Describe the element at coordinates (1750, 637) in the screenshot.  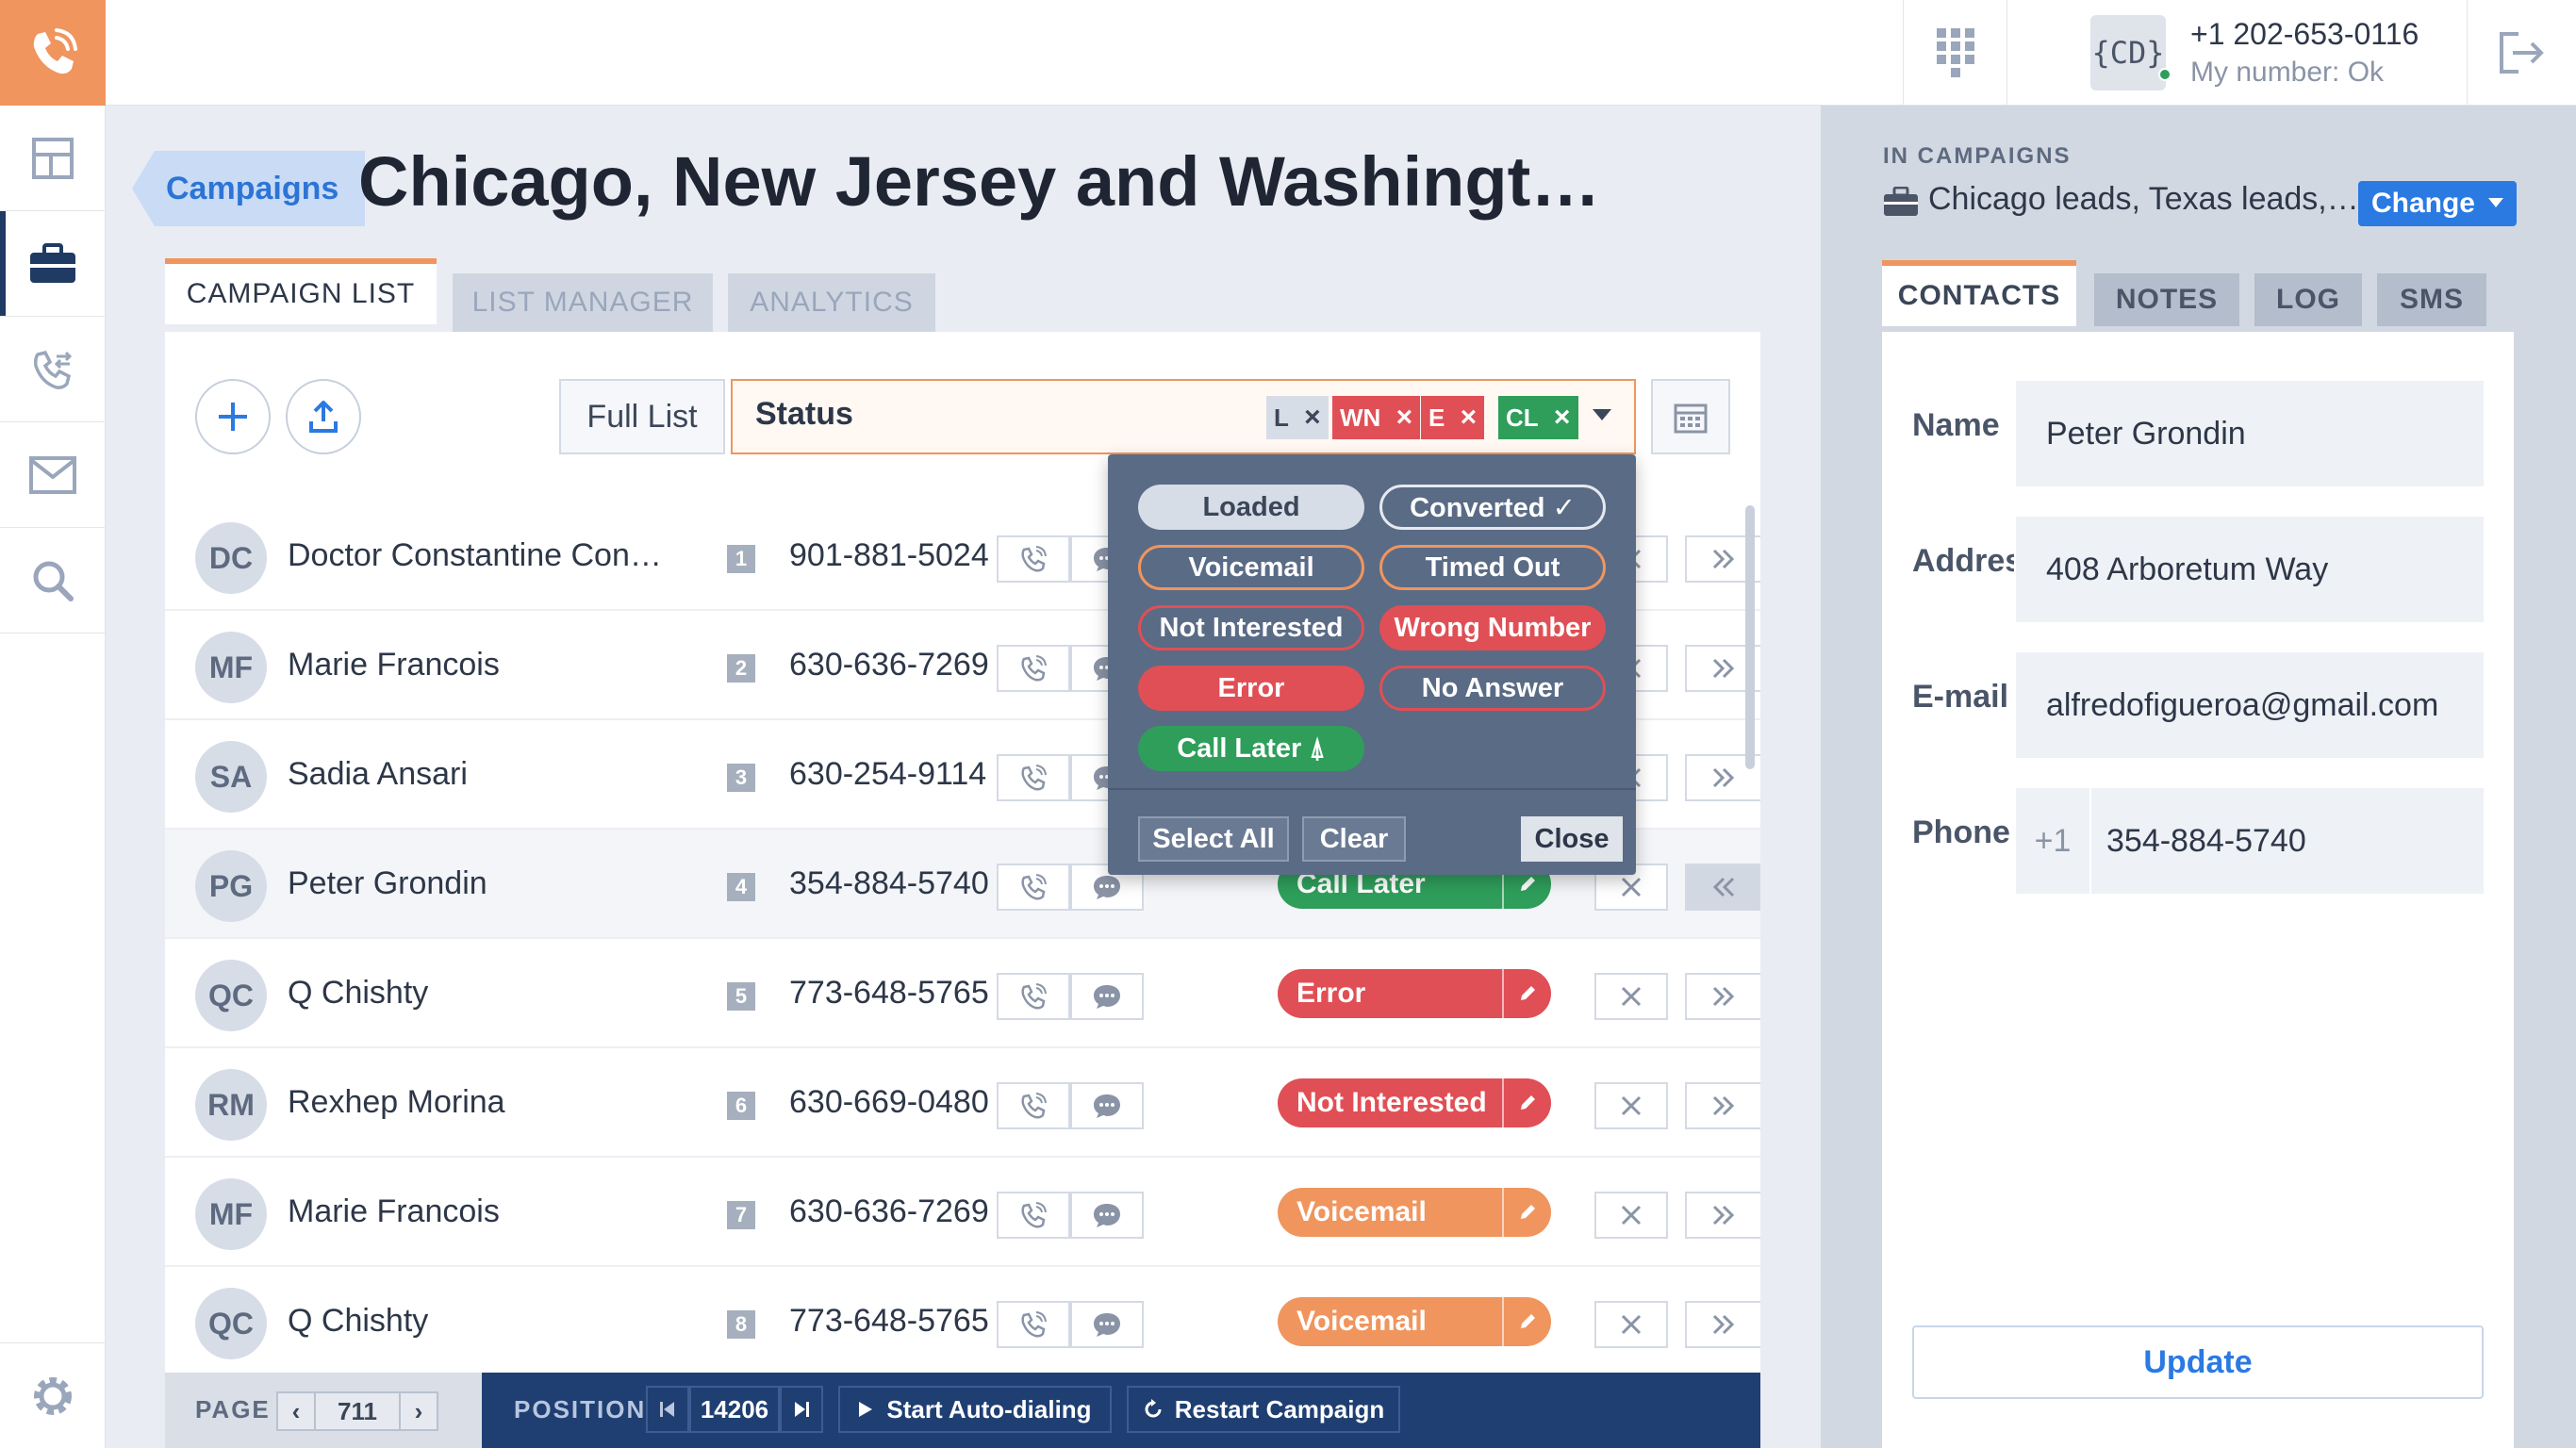
I see `list-scrollbar` at that location.